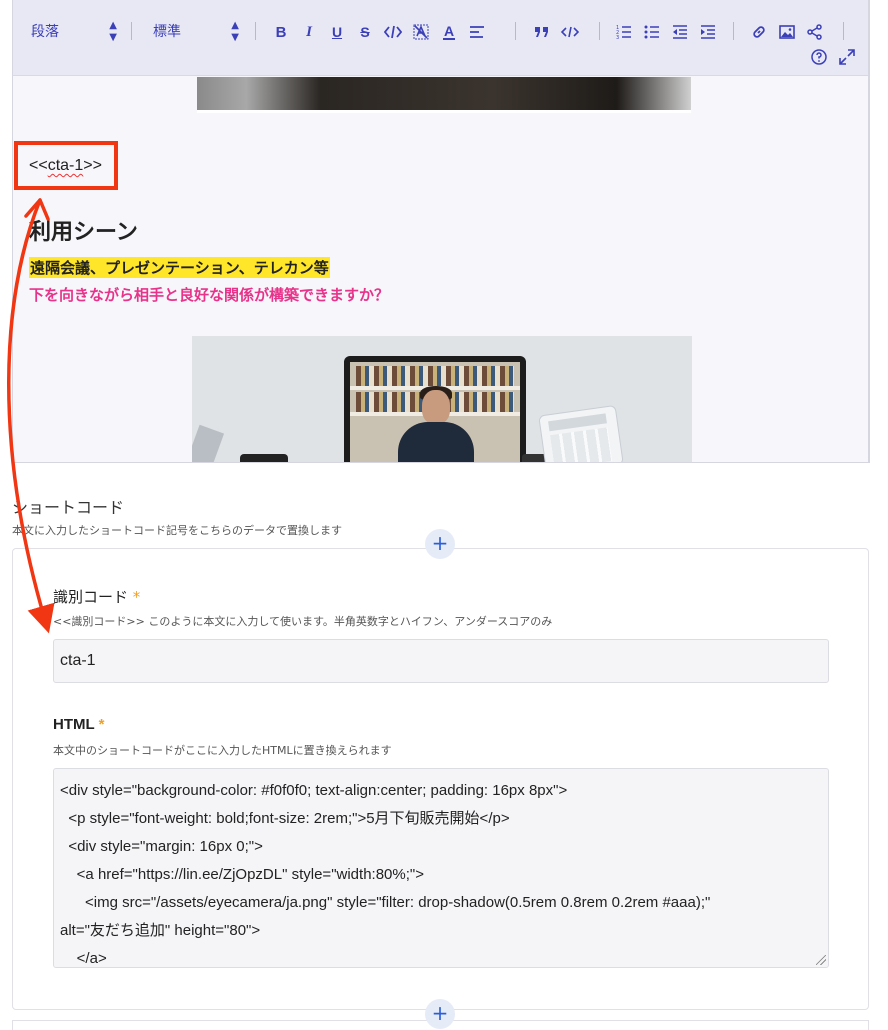 Image resolution: width=888 pixels, height=1030 pixels. I want to click on image-phone, so click(208, 443).